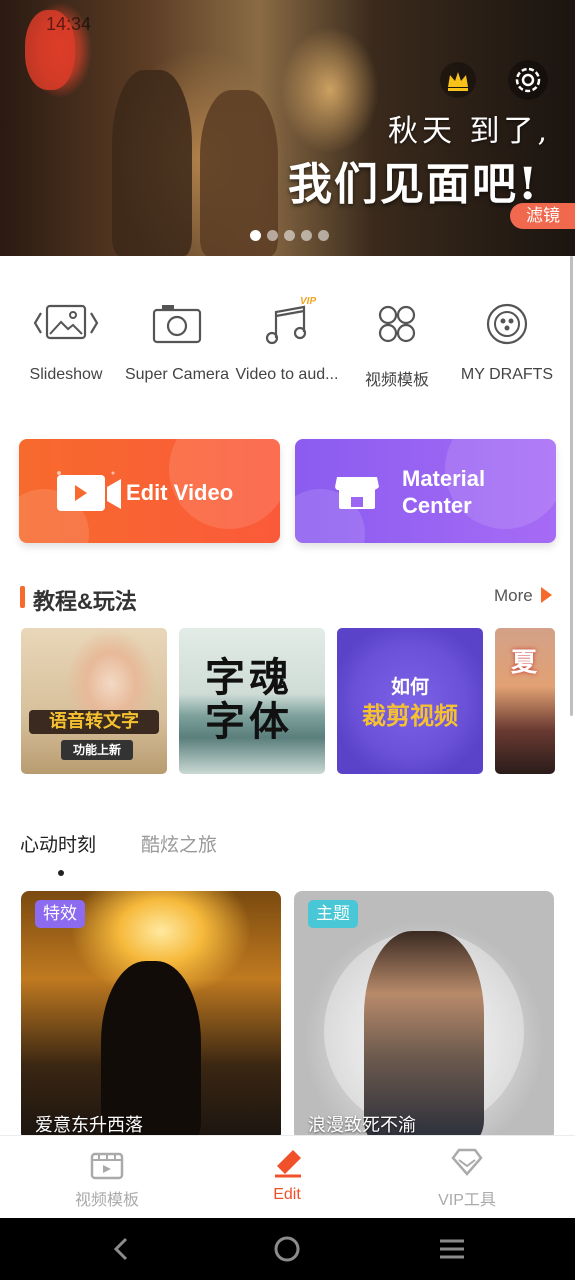  Describe the element at coordinates (437, 505) in the screenshot. I see `material-line2: Center` at that location.